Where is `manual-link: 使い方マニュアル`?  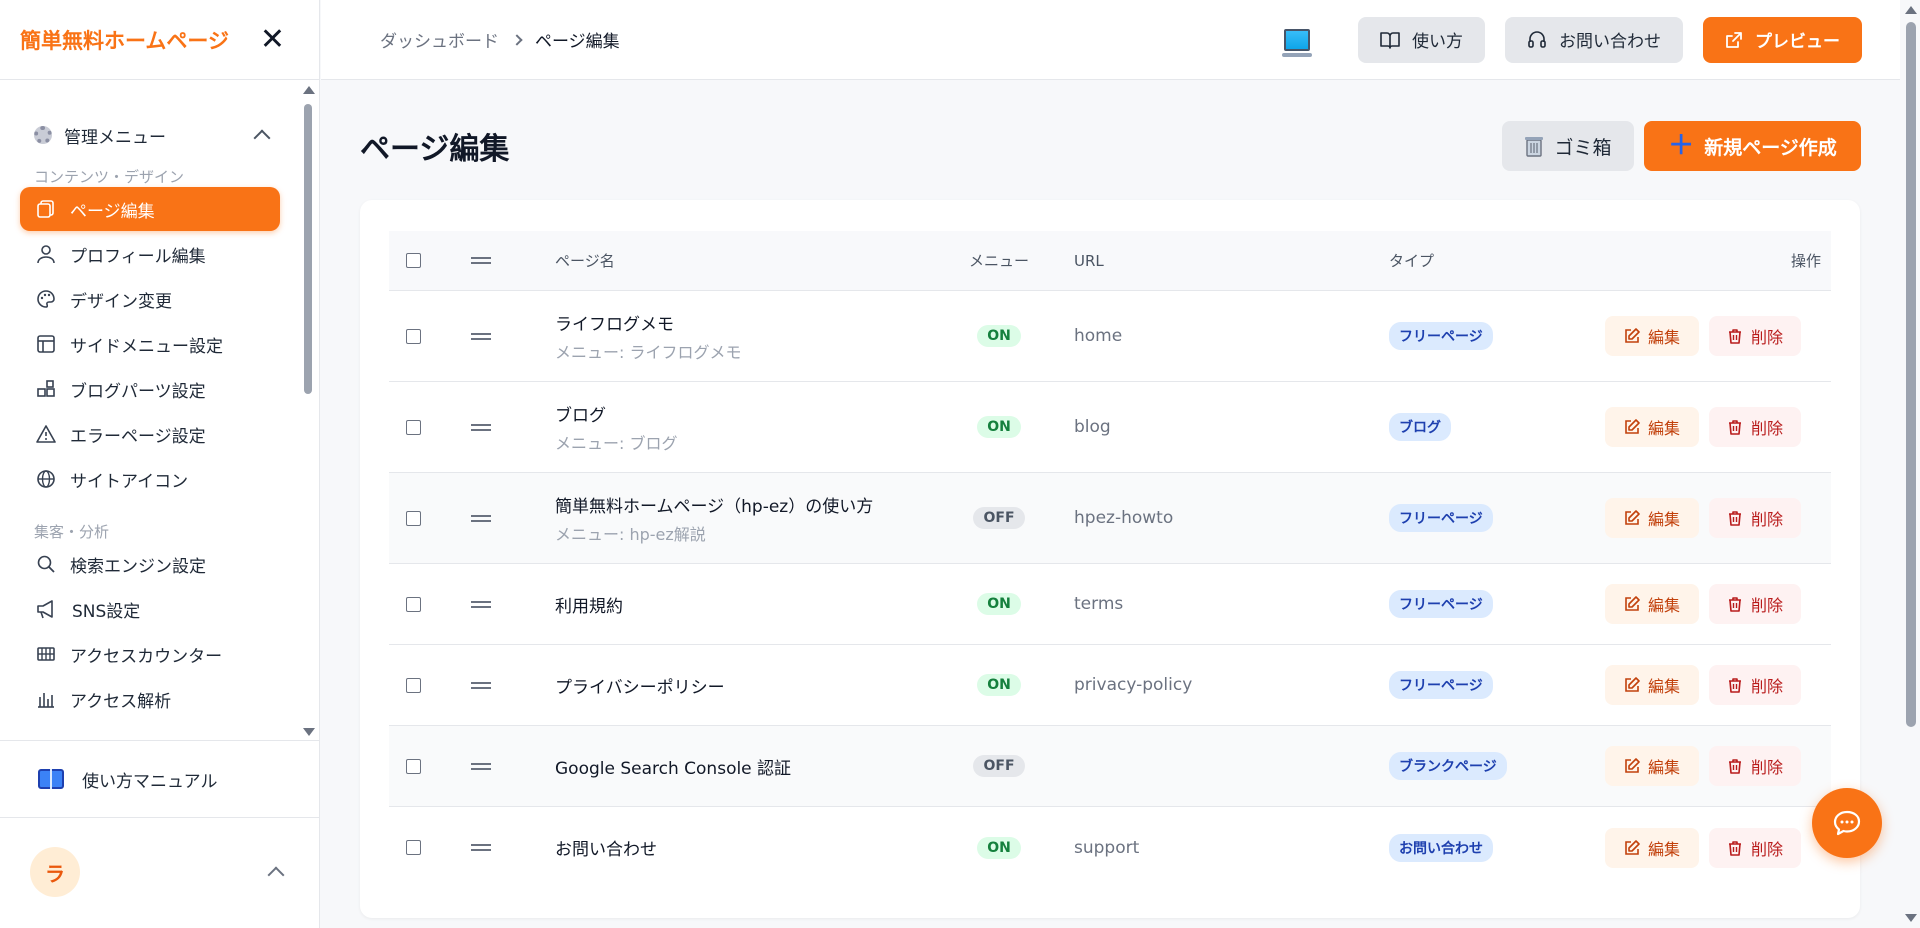 manual-link: 使い方マニュアル is located at coordinates (160, 779).